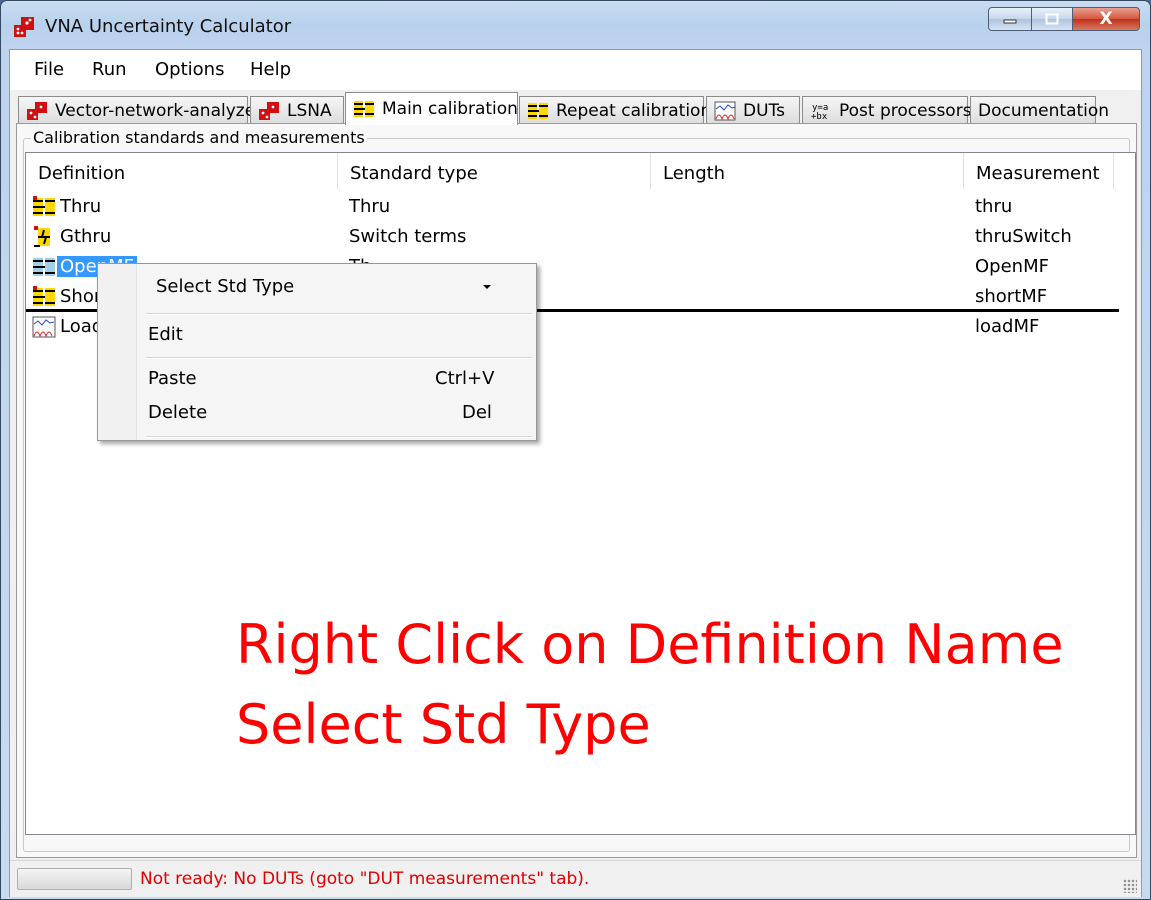 The height and width of the screenshot is (900, 1151). What do you see at coordinates (189, 69) in the screenshot?
I see `menu-options: Options` at bounding box center [189, 69].